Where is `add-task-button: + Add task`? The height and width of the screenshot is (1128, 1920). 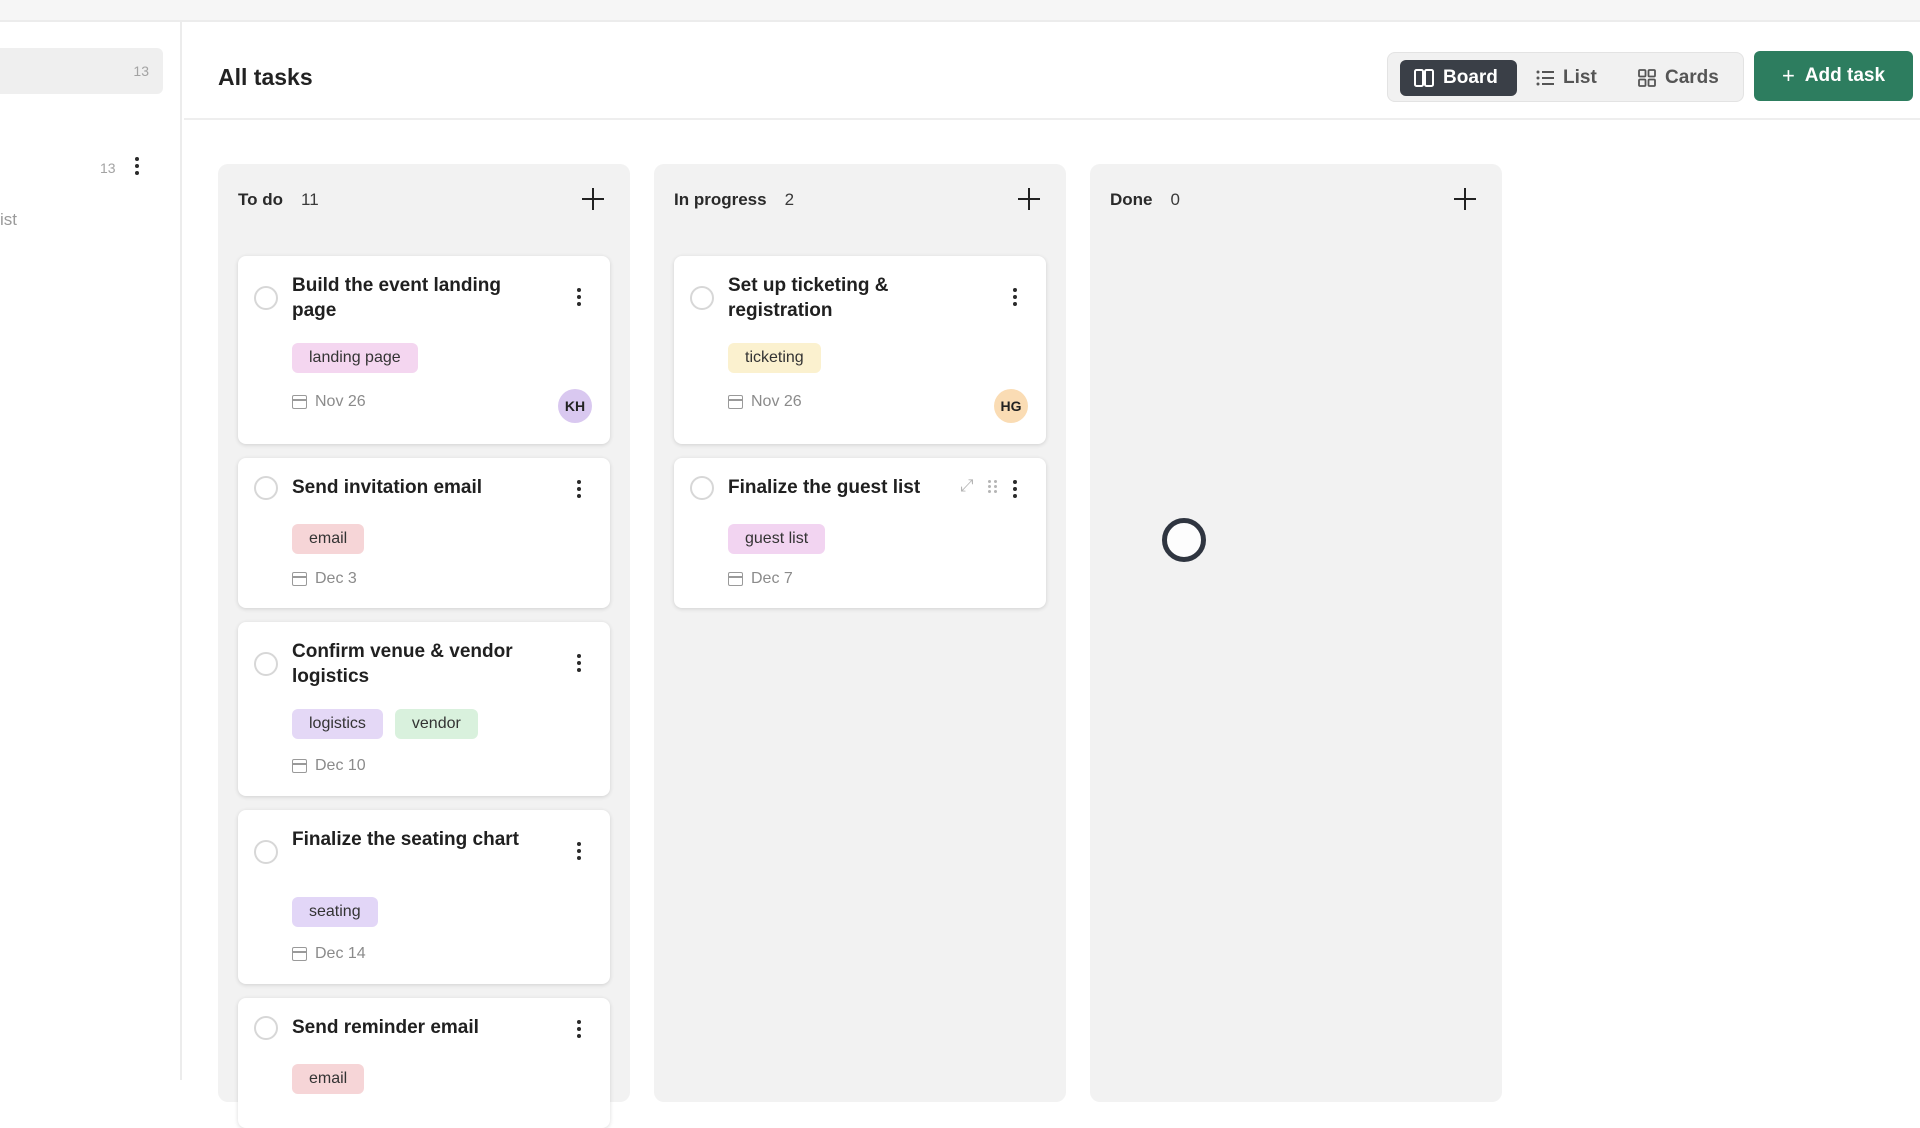
add-task-button: + Add task is located at coordinates (1833, 76).